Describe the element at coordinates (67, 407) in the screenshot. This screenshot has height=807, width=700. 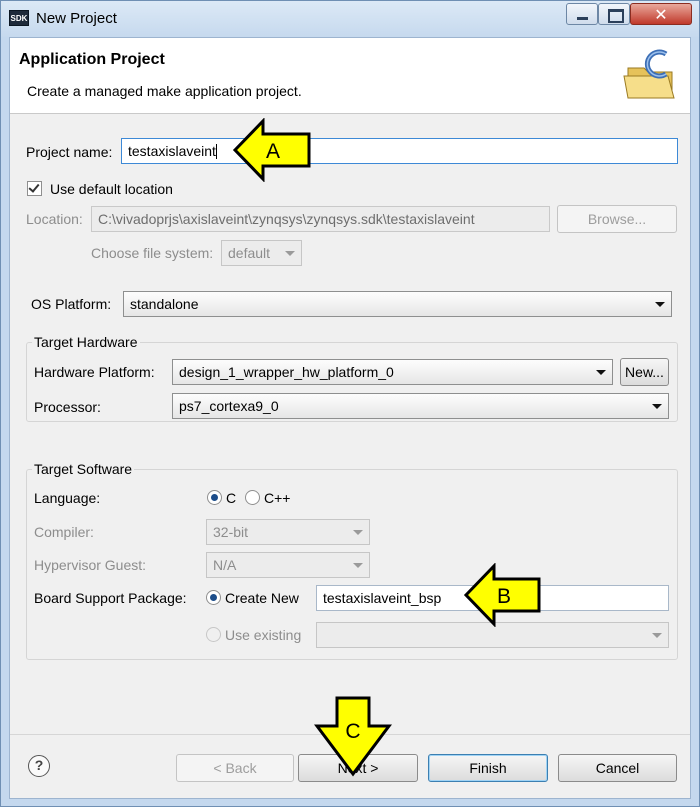
I see `processor-label: Processor:` at that location.